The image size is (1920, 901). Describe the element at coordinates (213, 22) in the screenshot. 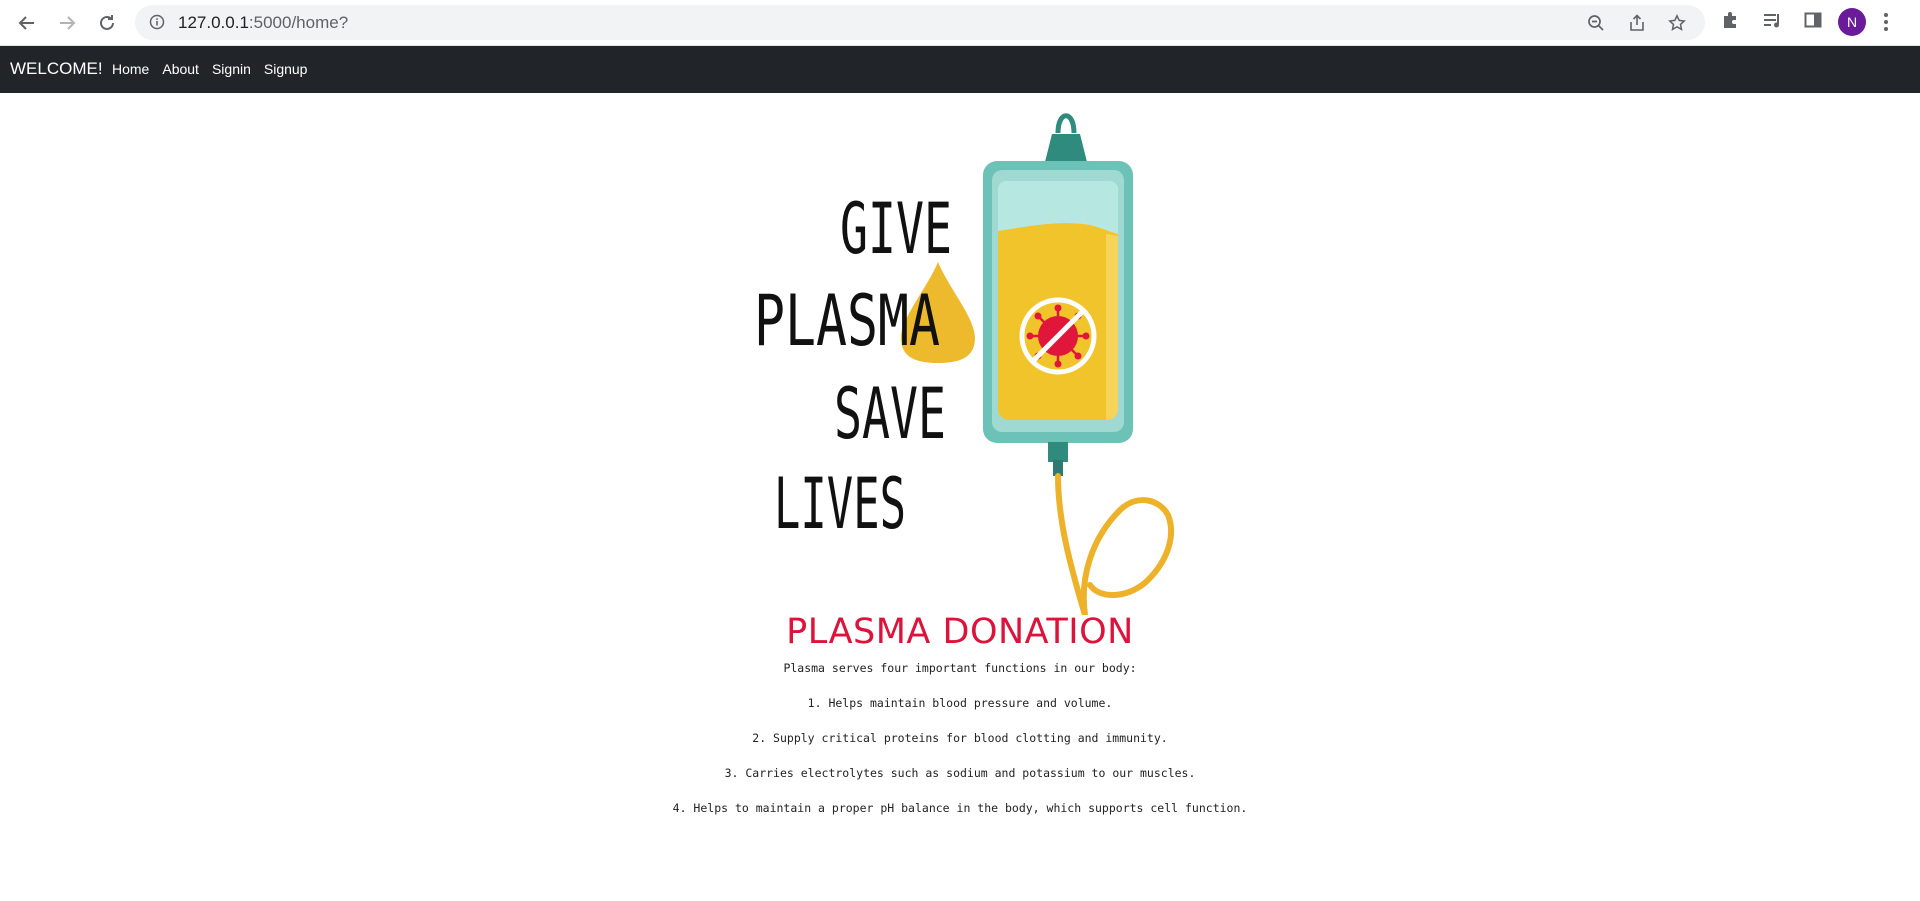

I see `url-host: 127.0.0.1` at that location.